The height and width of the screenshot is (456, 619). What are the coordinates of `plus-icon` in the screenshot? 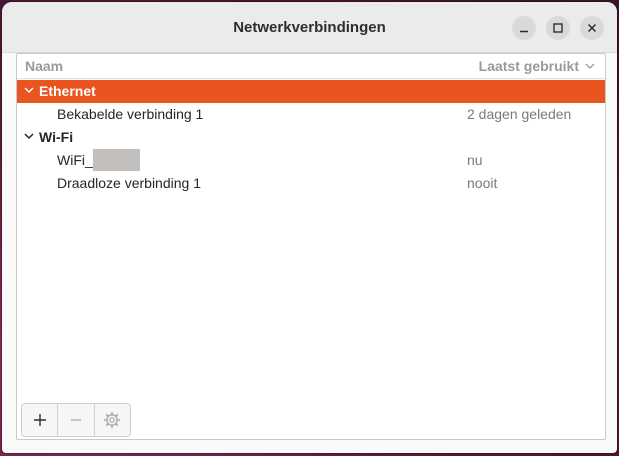 It's located at (39, 420).